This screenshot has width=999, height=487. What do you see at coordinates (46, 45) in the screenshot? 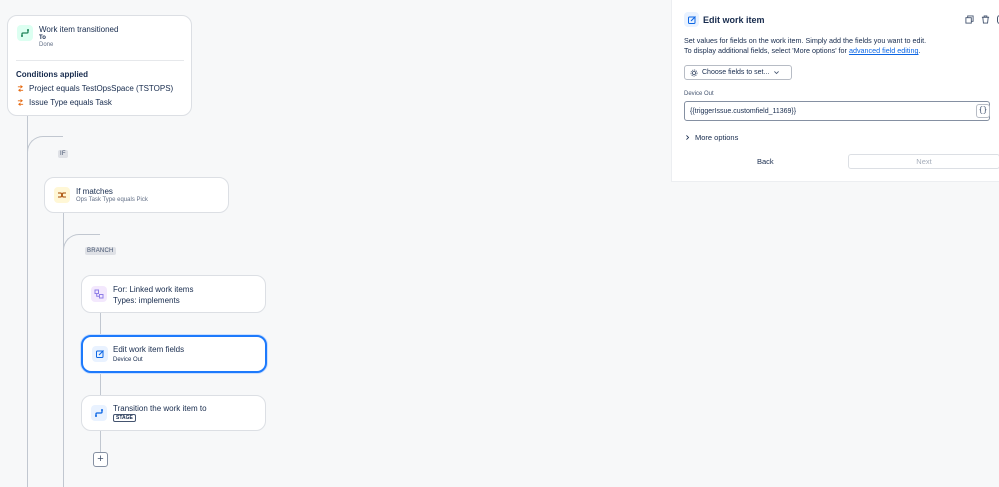
I see `trigger-to-value: Done` at bounding box center [46, 45].